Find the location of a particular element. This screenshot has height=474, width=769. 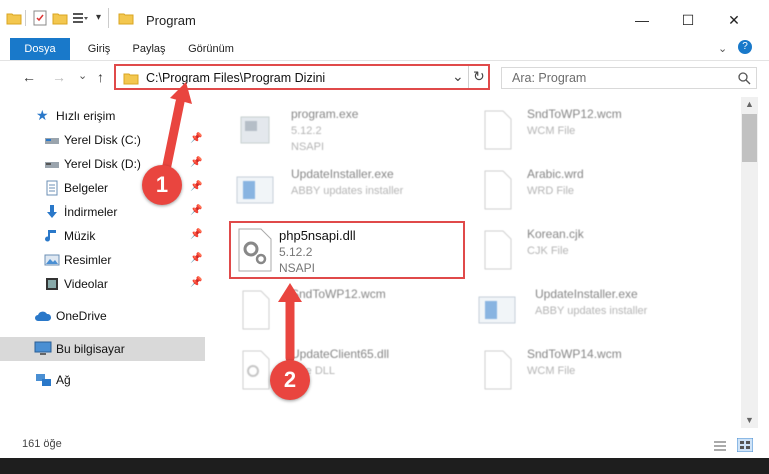

refresh-button: ↻ is located at coordinates (479, 76).